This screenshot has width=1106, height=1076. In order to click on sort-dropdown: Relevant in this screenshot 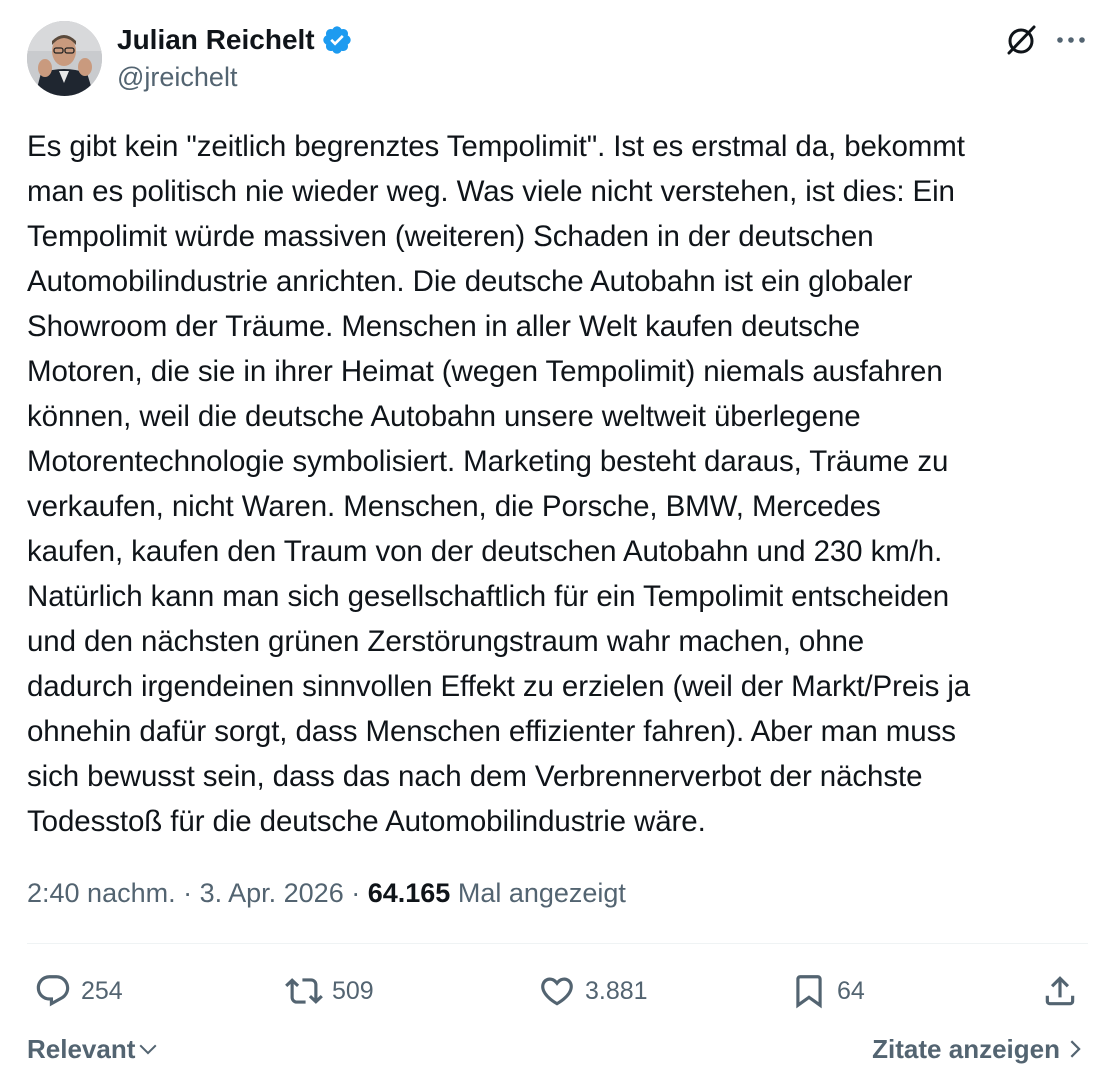, I will do `click(93, 1049)`.